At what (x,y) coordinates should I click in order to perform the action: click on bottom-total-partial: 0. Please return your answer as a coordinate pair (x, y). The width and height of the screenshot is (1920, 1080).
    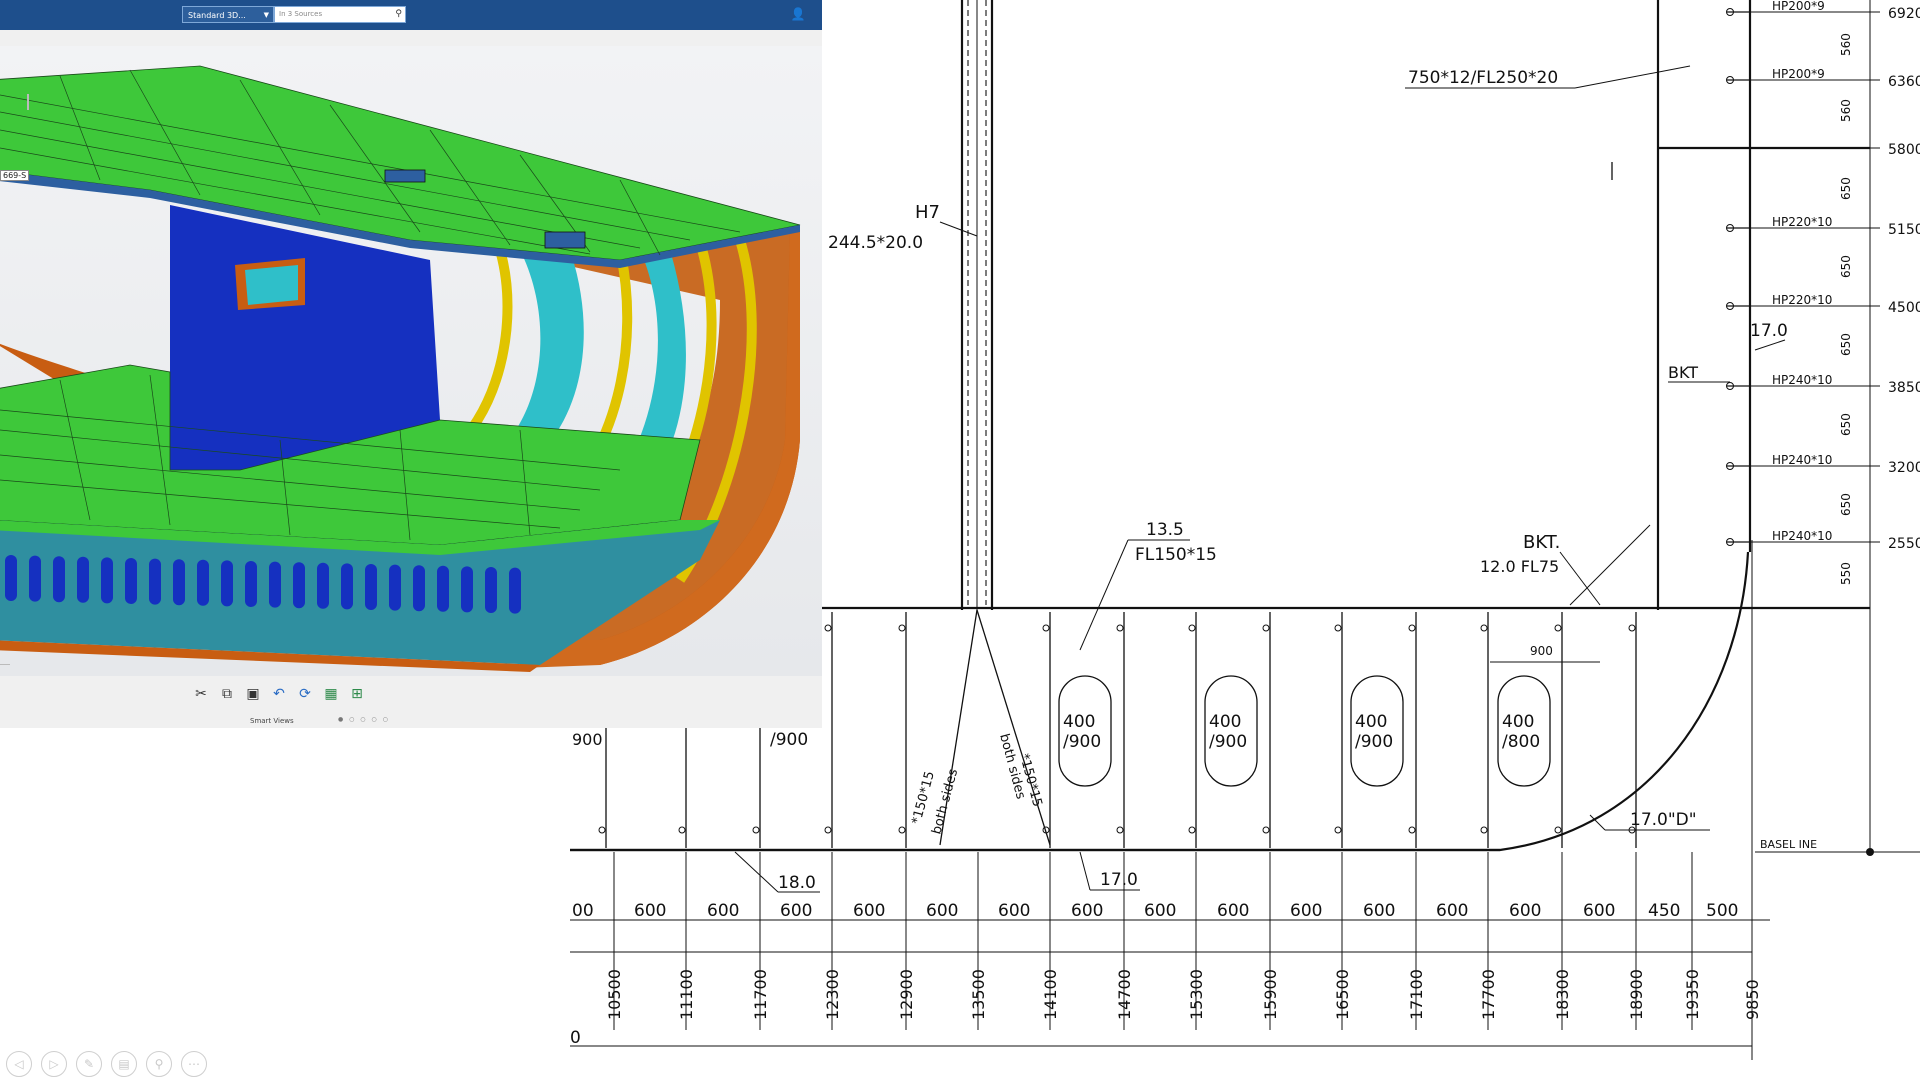
    Looking at the image, I should click on (575, 1038).